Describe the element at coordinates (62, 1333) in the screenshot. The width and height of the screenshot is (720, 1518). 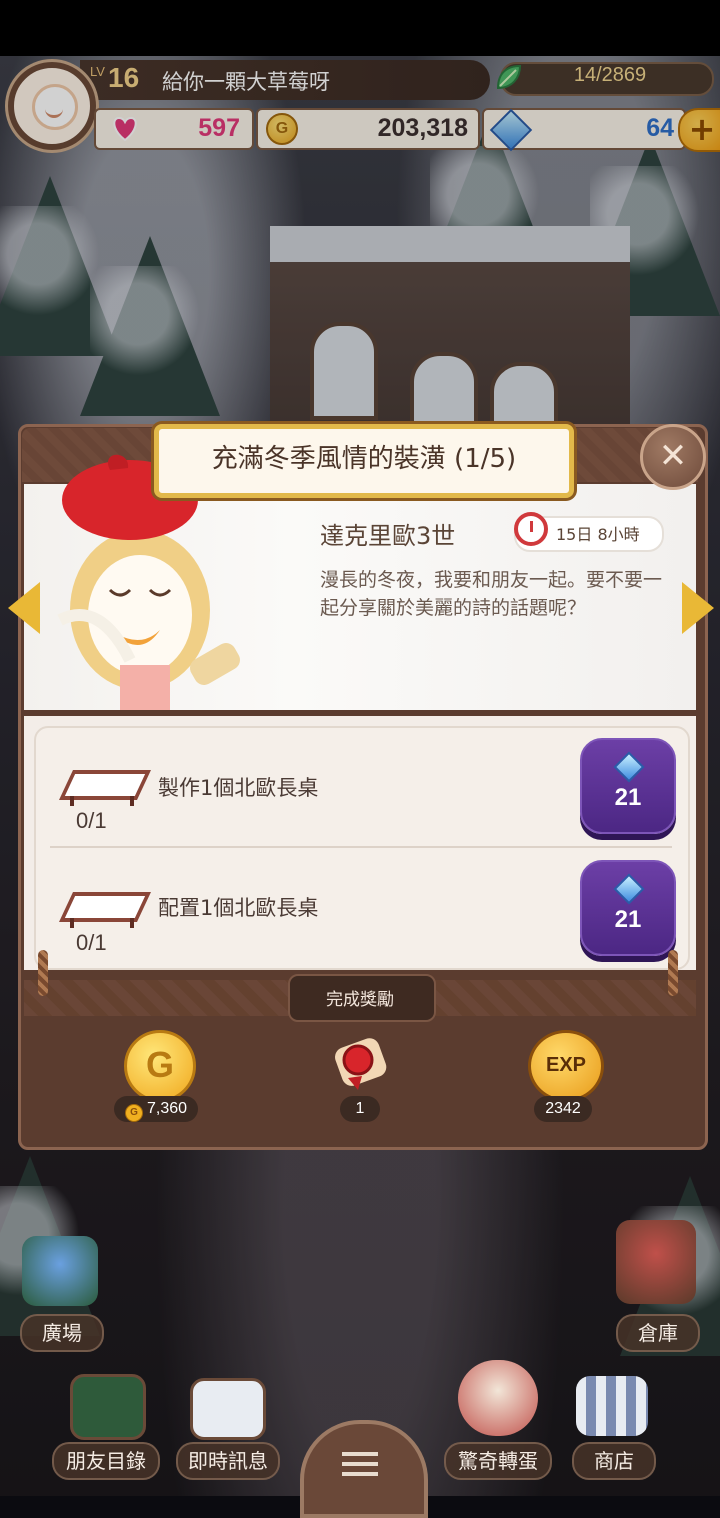
I see `plaza-button: 廣場` at that location.